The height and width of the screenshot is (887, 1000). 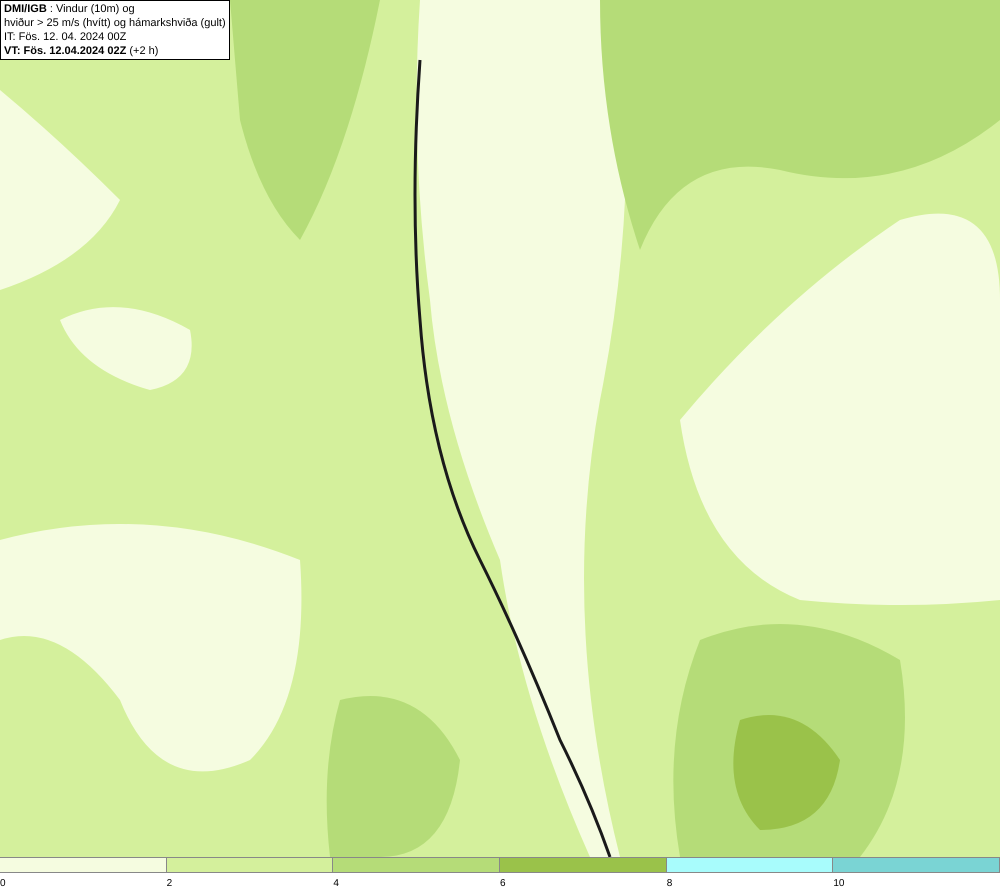 I want to click on title-text: IT: Fös. 12. 04. 2024 00Z, so click(x=66, y=37).